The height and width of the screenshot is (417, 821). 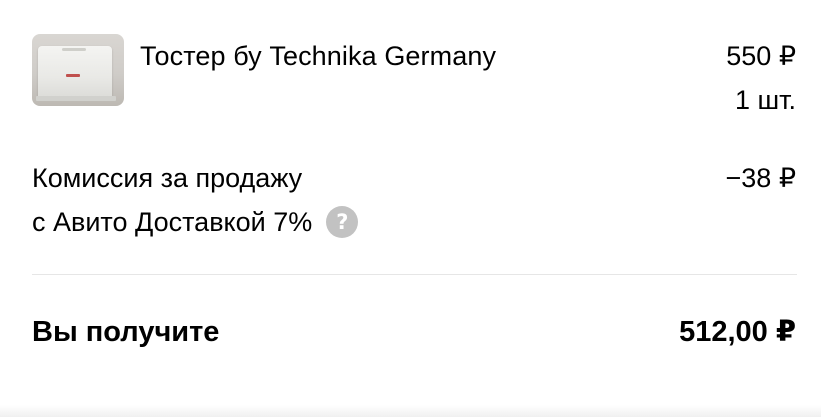 What do you see at coordinates (73, 75) in the screenshot?
I see `toaster-logo-shape` at bounding box center [73, 75].